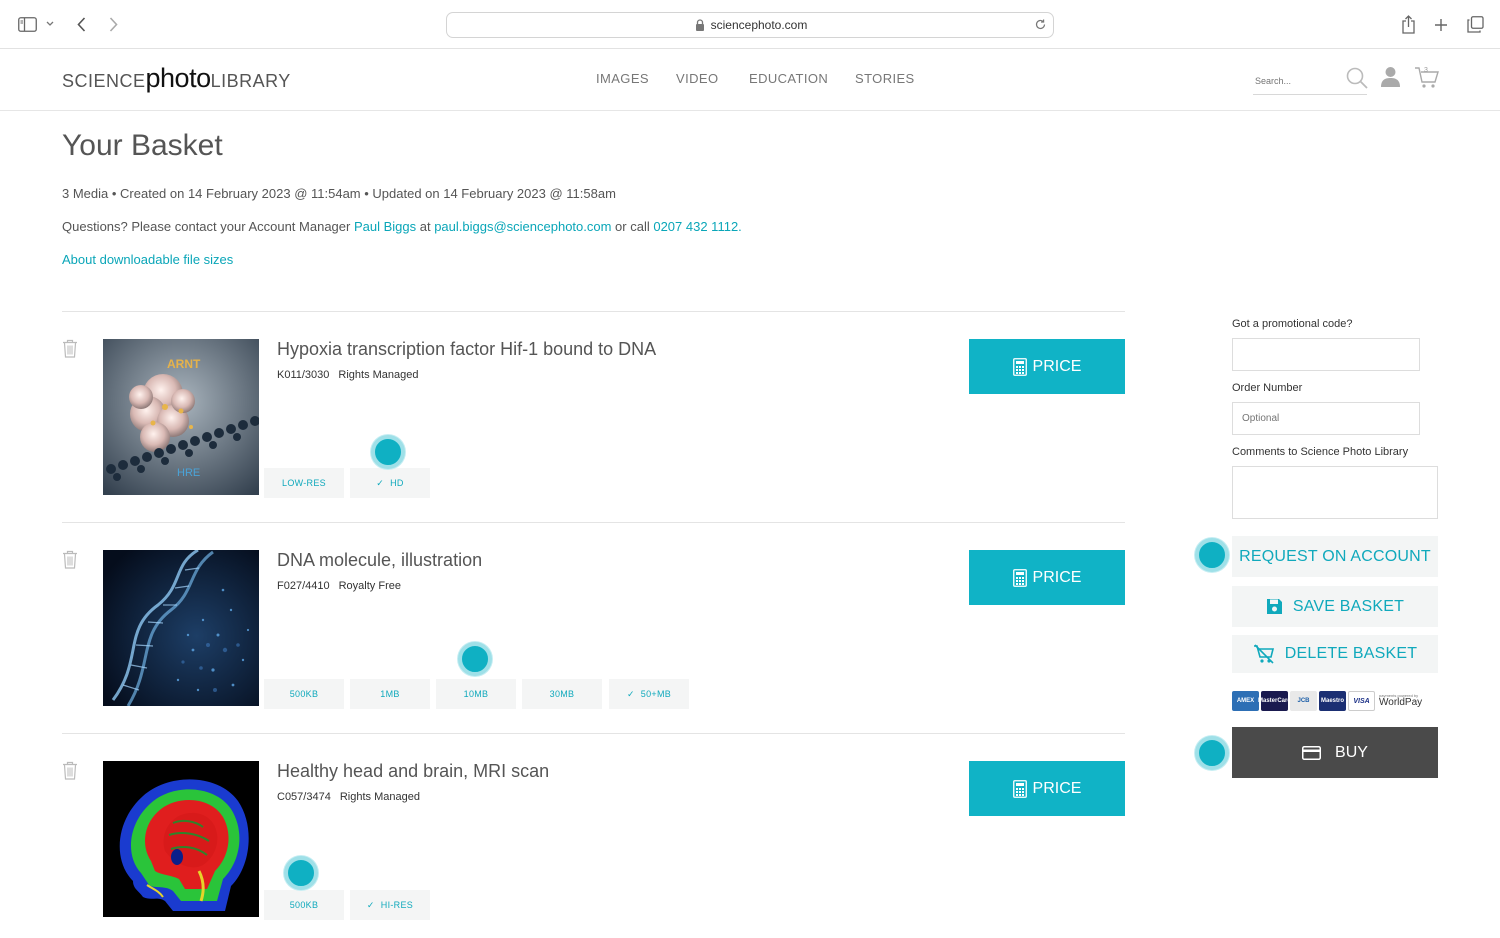 The height and width of the screenshot is (938, 1500). What do you see at coordinates (1400, 701) in the screenshot?
I see `worldpay-logo: payments powered by WorldPay` at bounding box center [1400, 701].